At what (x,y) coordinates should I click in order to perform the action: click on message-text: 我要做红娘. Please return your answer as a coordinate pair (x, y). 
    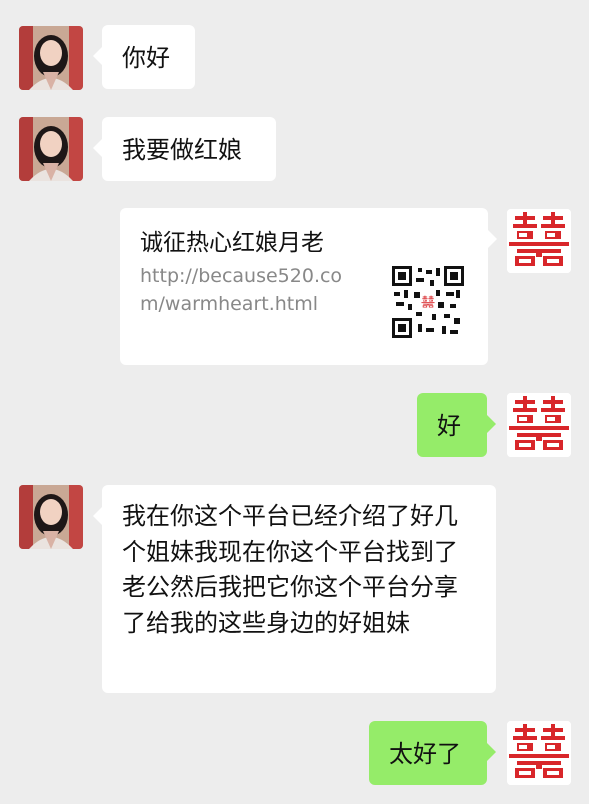
    Looking at the image, I should click on (182, 150).